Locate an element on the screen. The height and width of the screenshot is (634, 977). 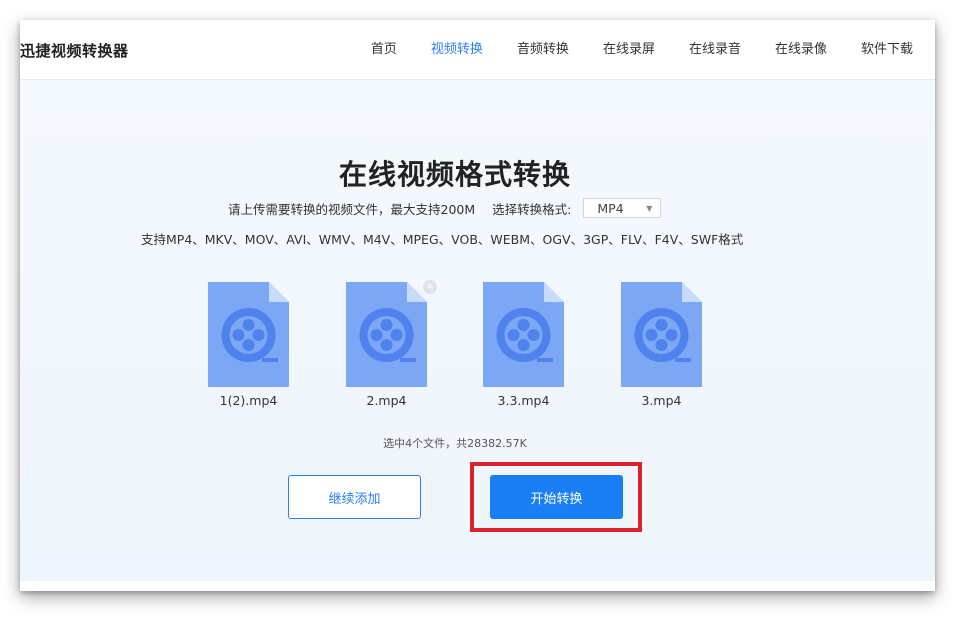
nav-item-audio-convert: 音频转换 is located at coordinates (543, 50).